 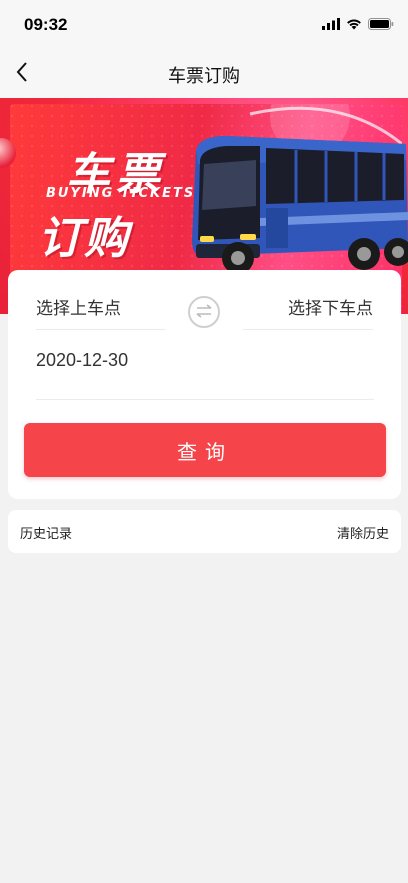 I want to click on page-title: 车票订购, so click(x=204, y=76).